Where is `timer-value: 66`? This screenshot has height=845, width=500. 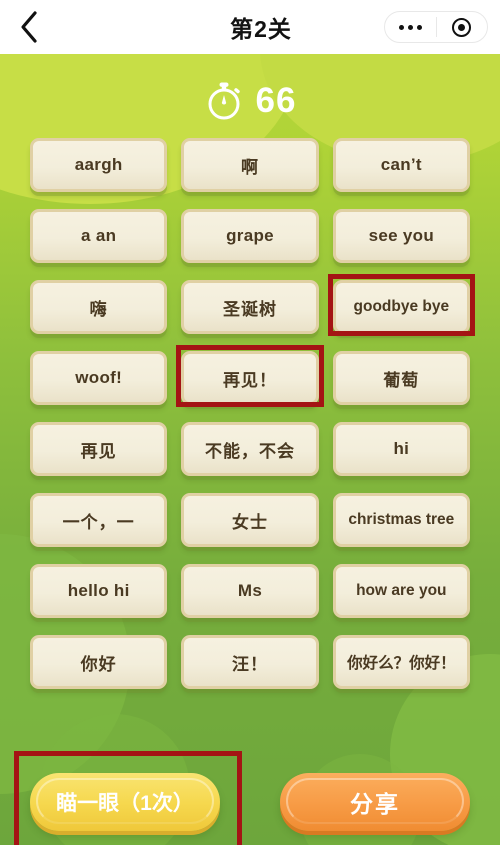 timer-value: 66 is located at coordinates (276, 100).